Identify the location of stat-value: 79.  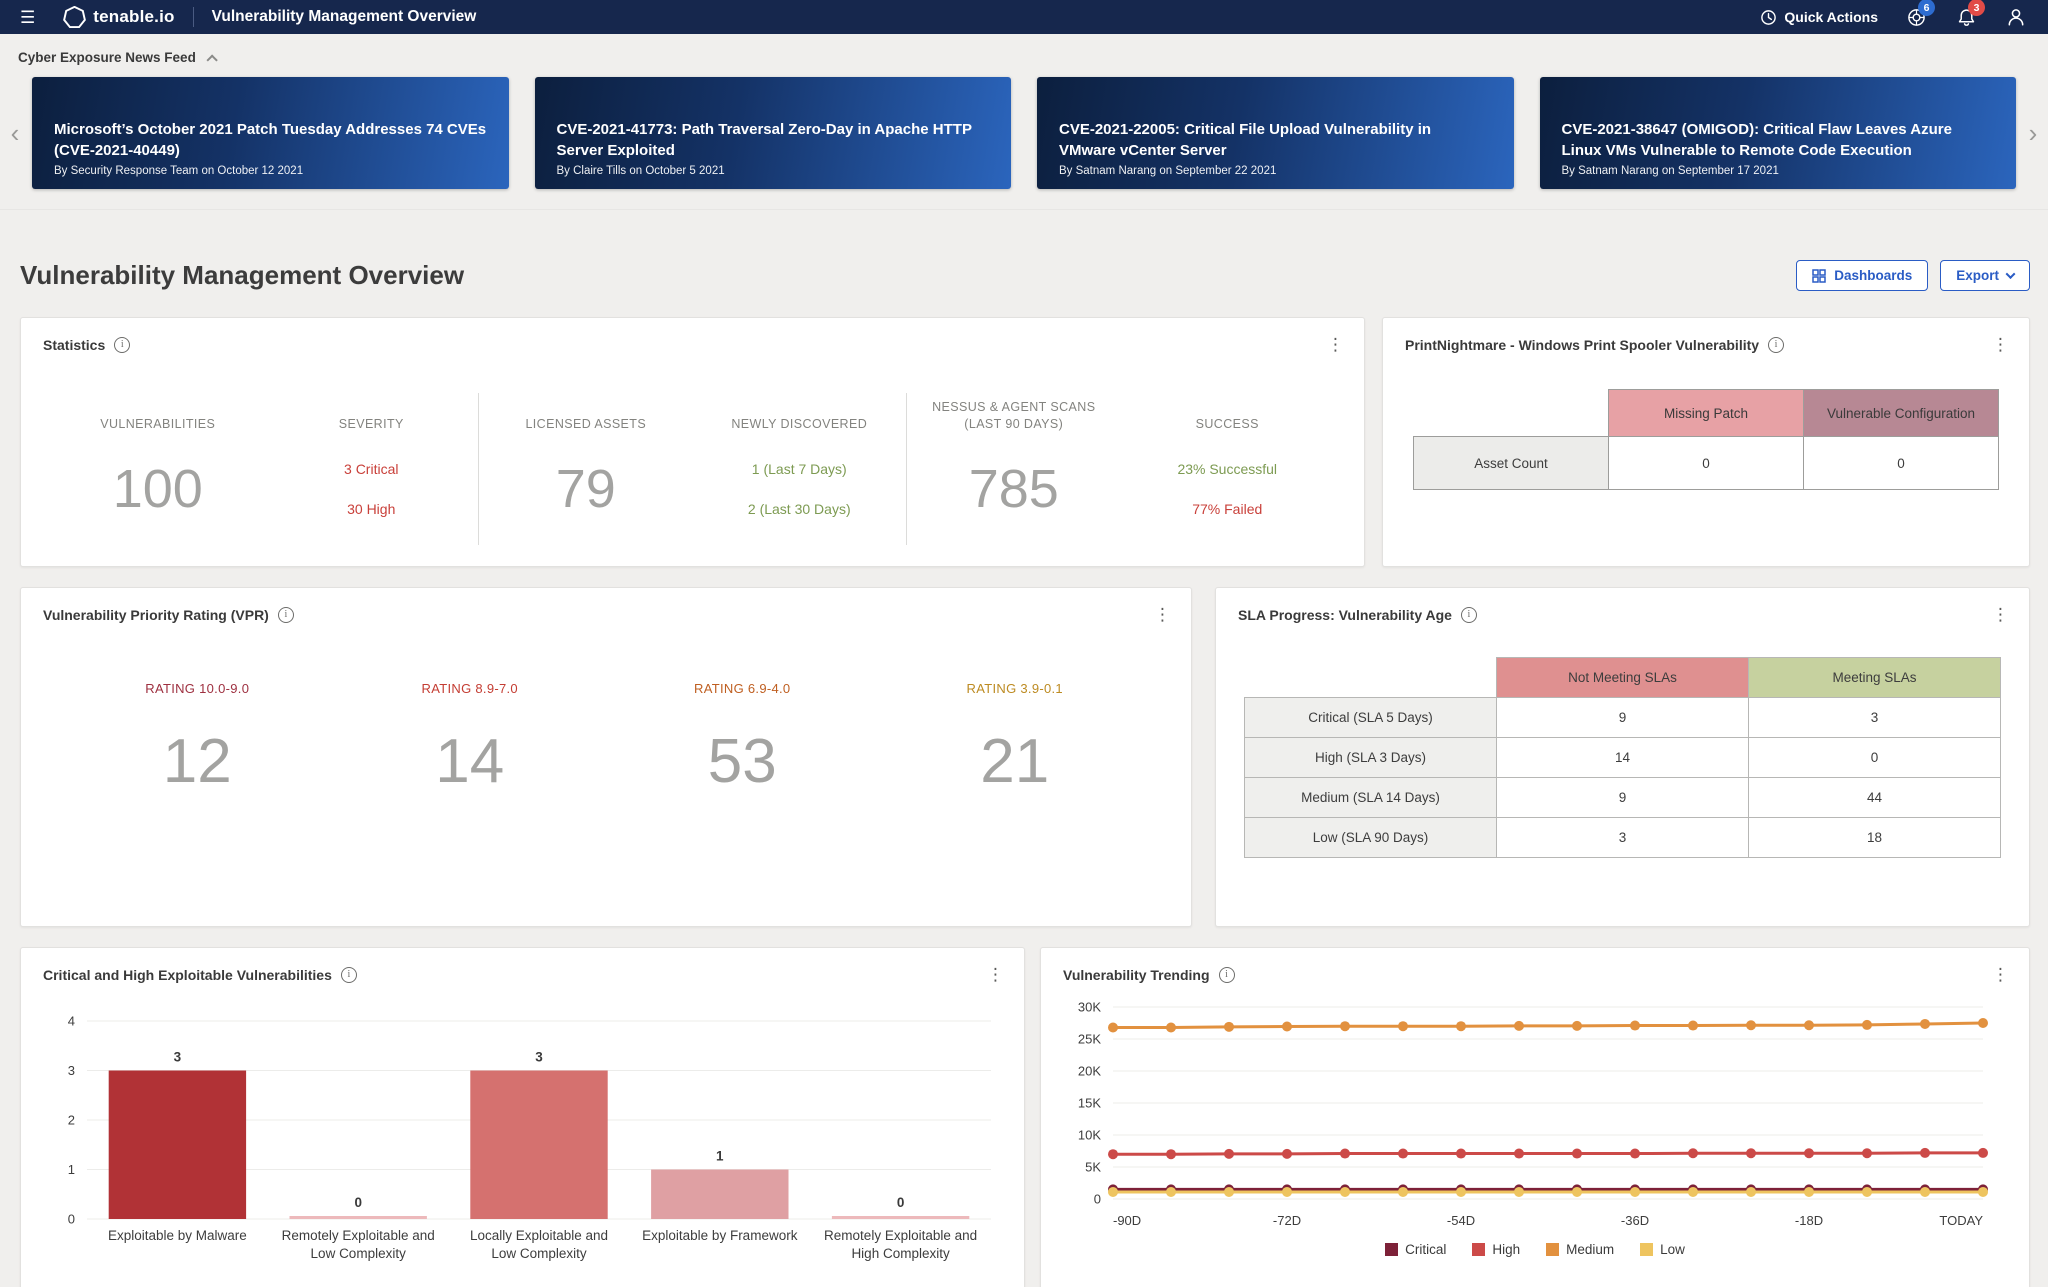
(585, 489).